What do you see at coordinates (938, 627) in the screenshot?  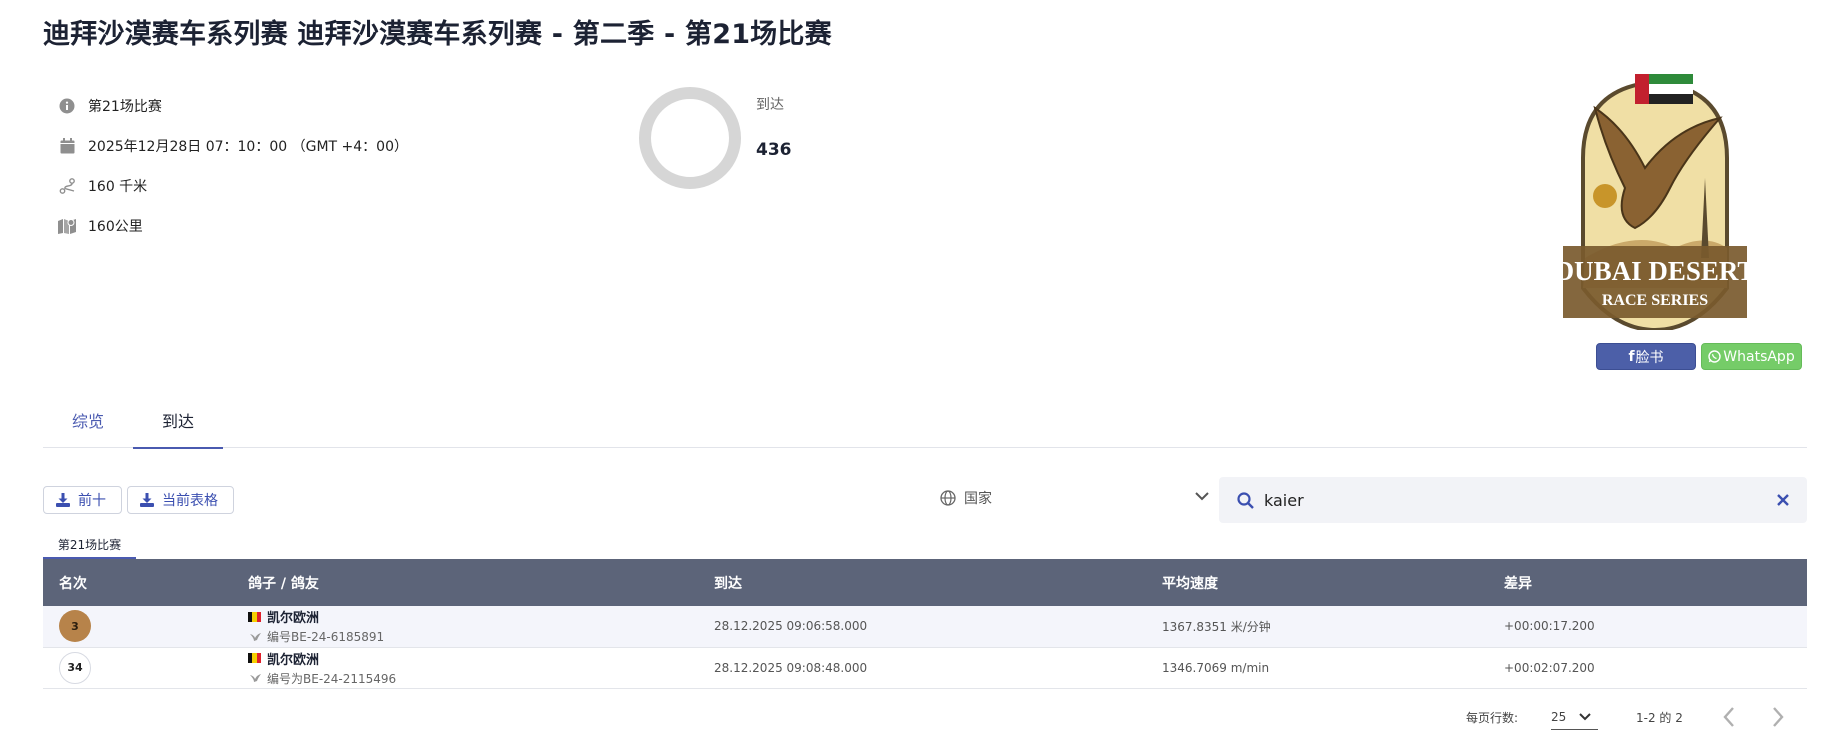 I see `arrival-time: 28.12.2025 09:06:58.000` at bounding box center [938, 627].